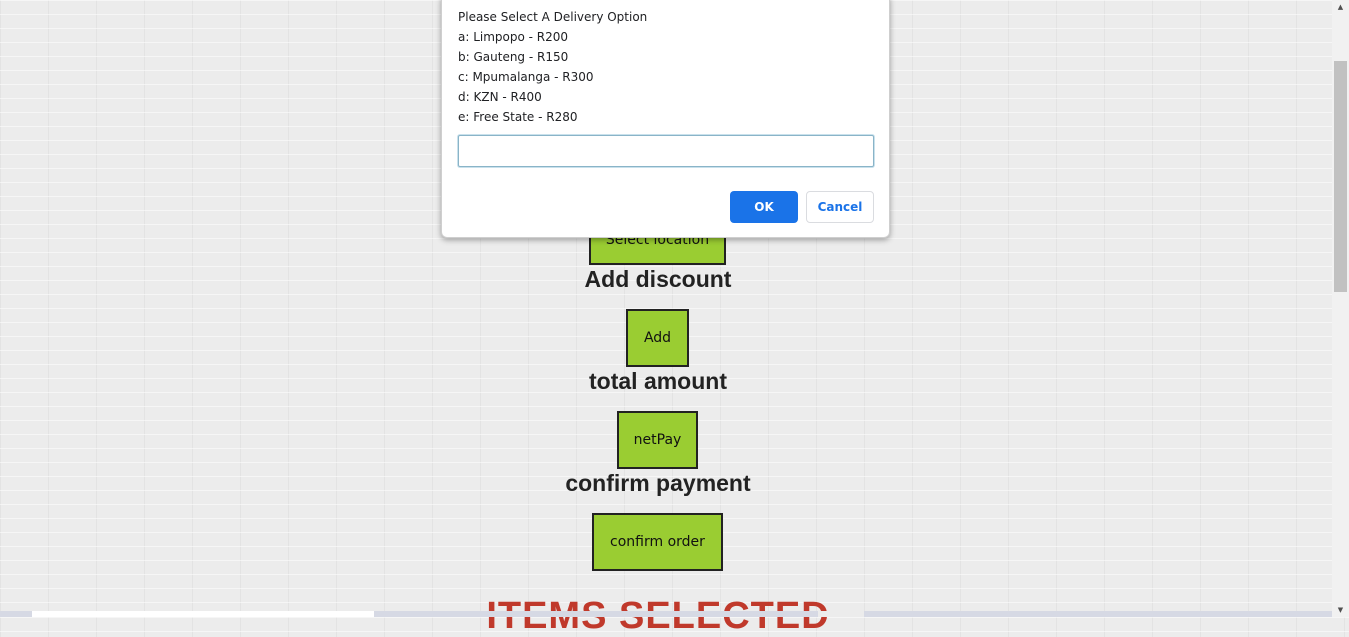 This screenshot has width=1349, height=637. What do you see at coordinates (1340, 176) in the screenshot?
I see `scroll-thumb` at bounding box center [1340, 176].